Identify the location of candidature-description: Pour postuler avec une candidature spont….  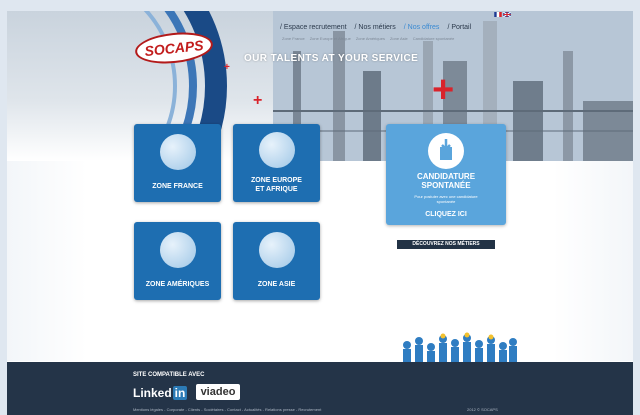
(446, 199).